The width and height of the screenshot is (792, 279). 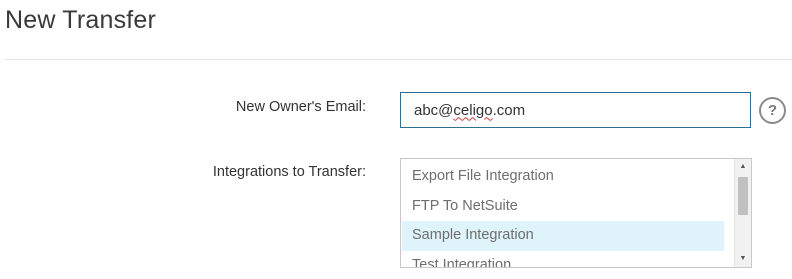 What do you see at coordinates (772, 110) in the screenshot?
I see `question-circle-icon: ?` at bounding box center [772, 110].